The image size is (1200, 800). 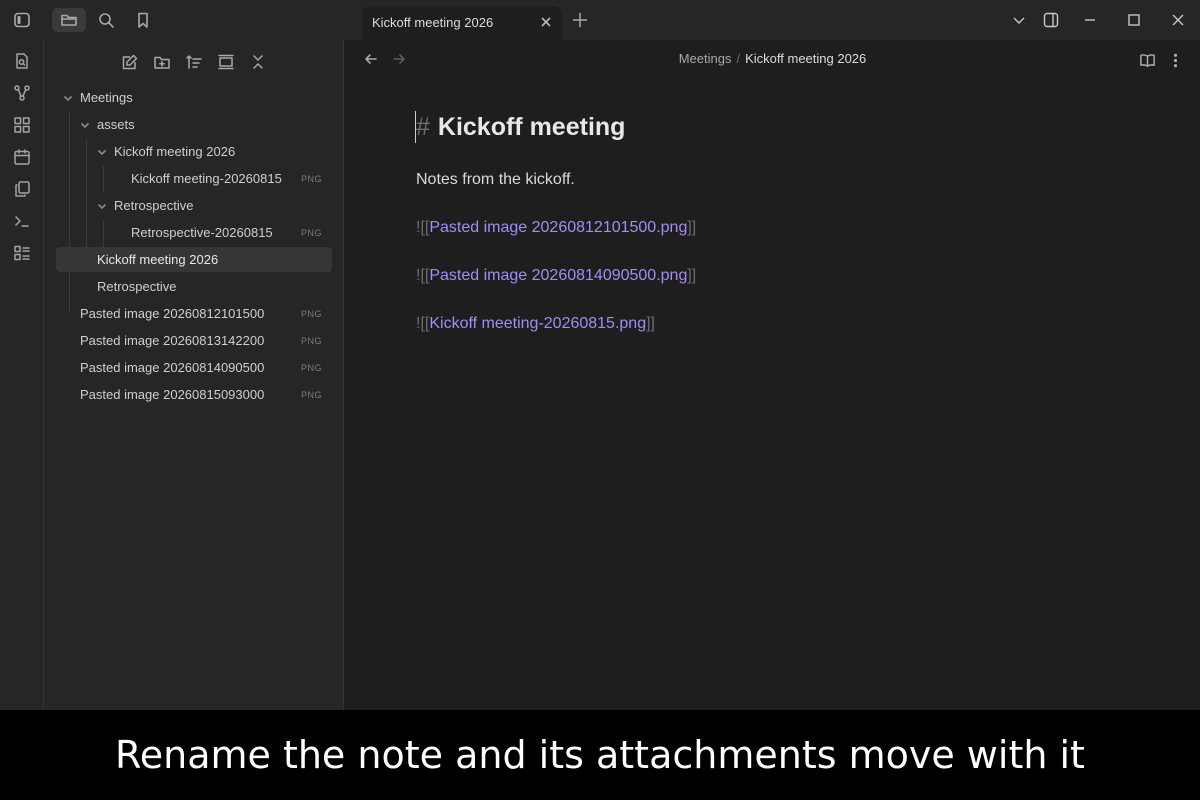 I want to click on folder-assets: assets, so click(x=194, y=124).